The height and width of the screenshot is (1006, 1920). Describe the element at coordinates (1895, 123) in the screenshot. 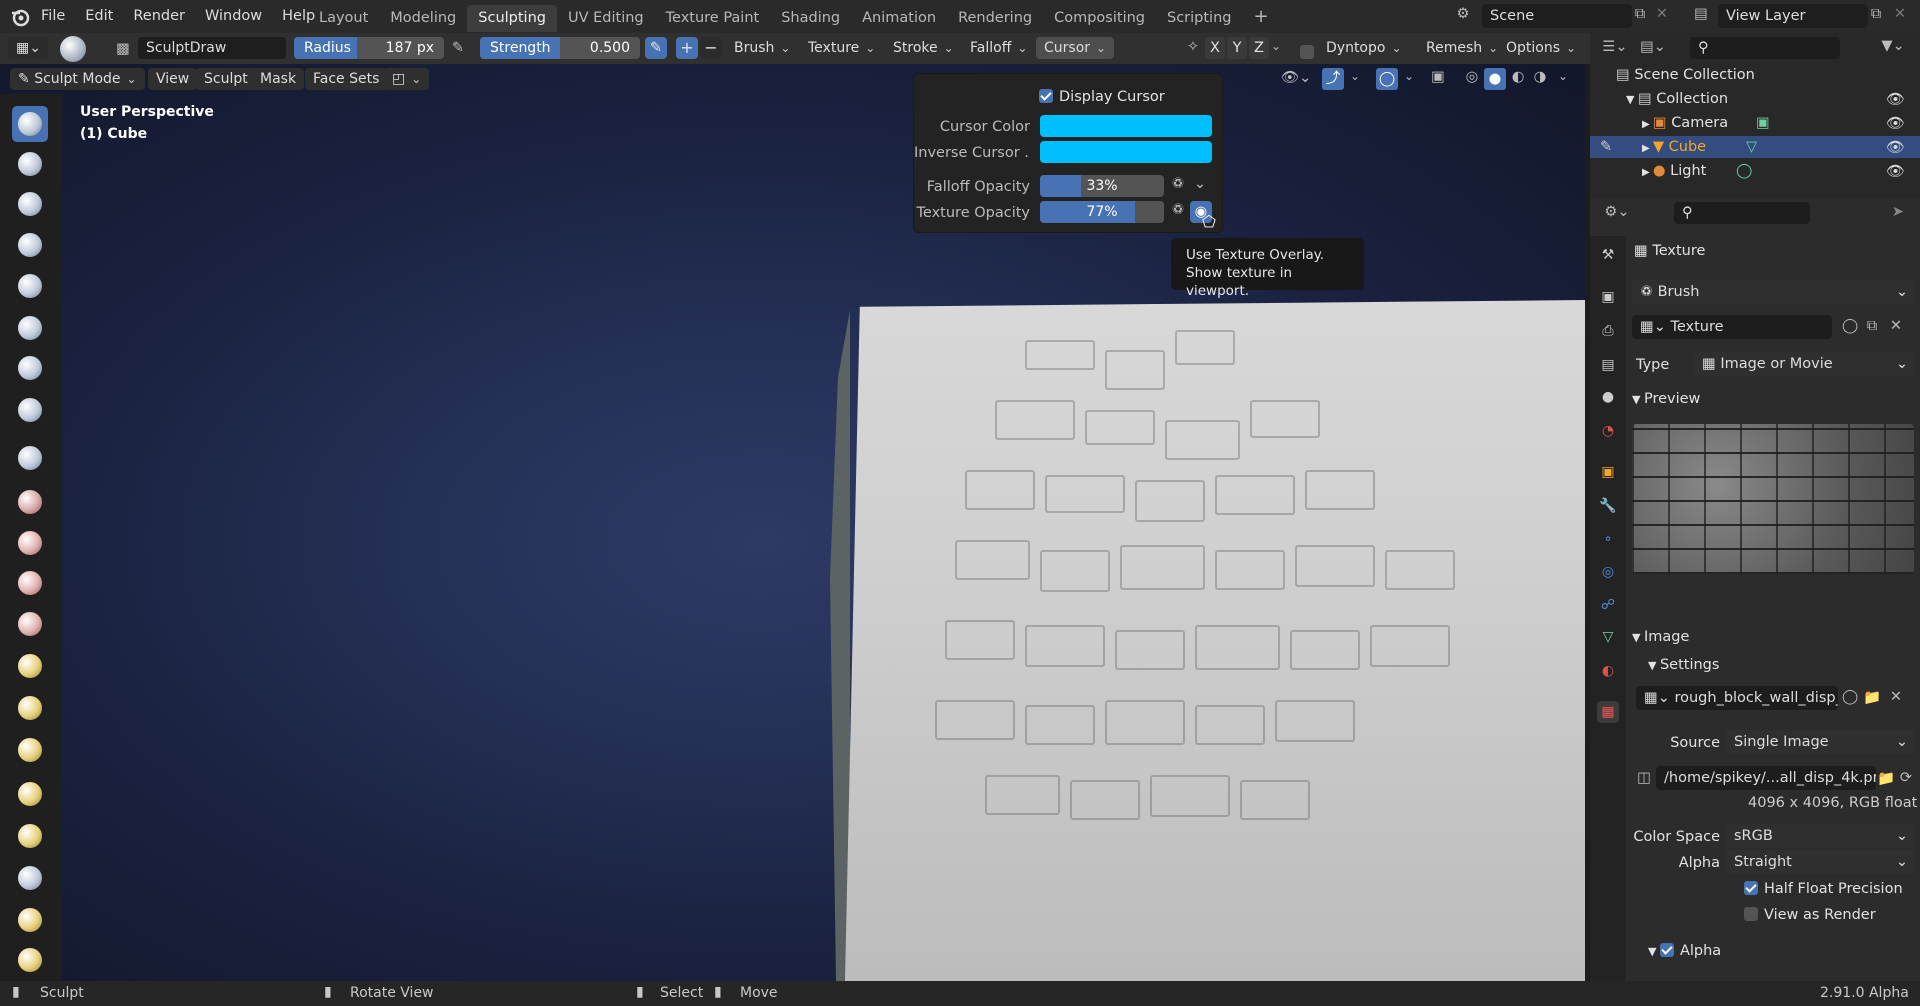

I see `camera-visibility-eye-icon: 👁` at that location.